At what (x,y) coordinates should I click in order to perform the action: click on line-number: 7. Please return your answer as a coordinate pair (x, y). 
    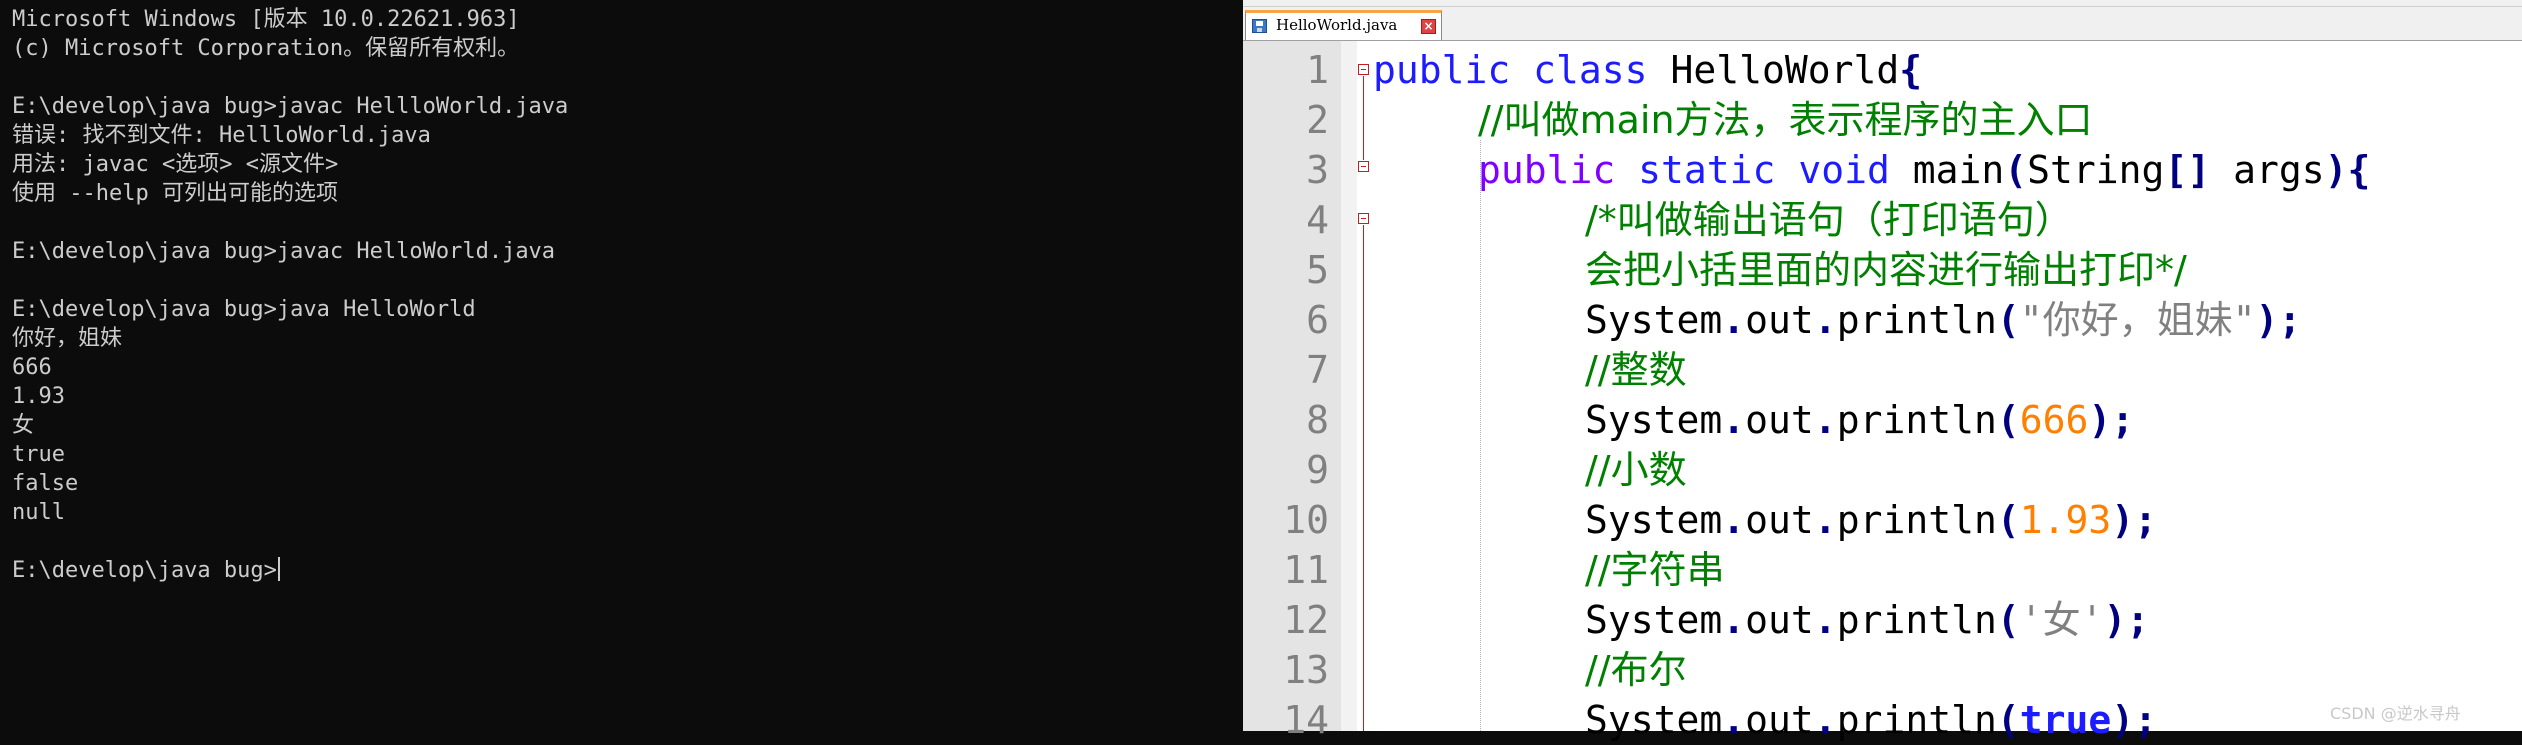
    Looking at the image, I should click on (1317, 370).